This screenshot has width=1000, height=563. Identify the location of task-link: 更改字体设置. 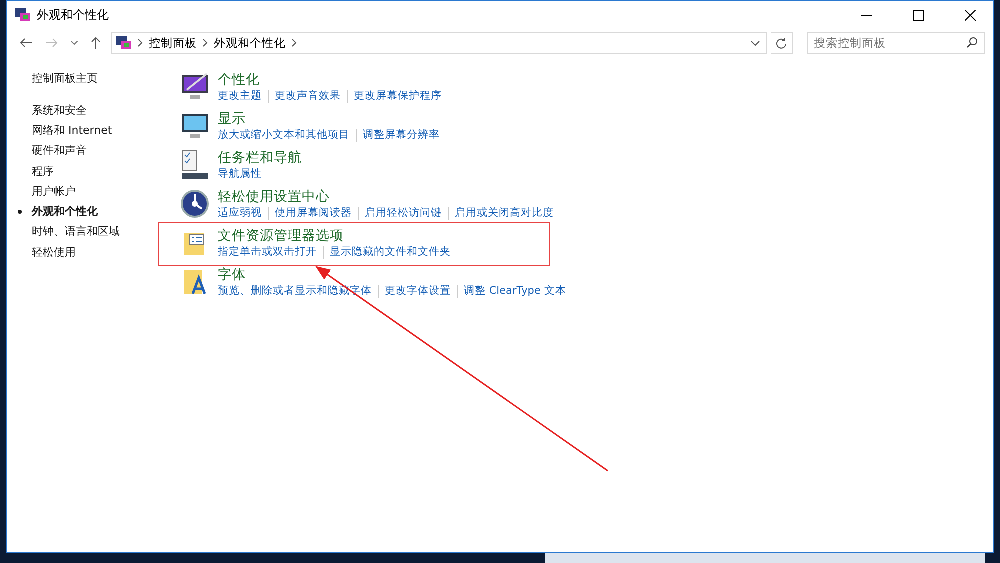
(418, 291).